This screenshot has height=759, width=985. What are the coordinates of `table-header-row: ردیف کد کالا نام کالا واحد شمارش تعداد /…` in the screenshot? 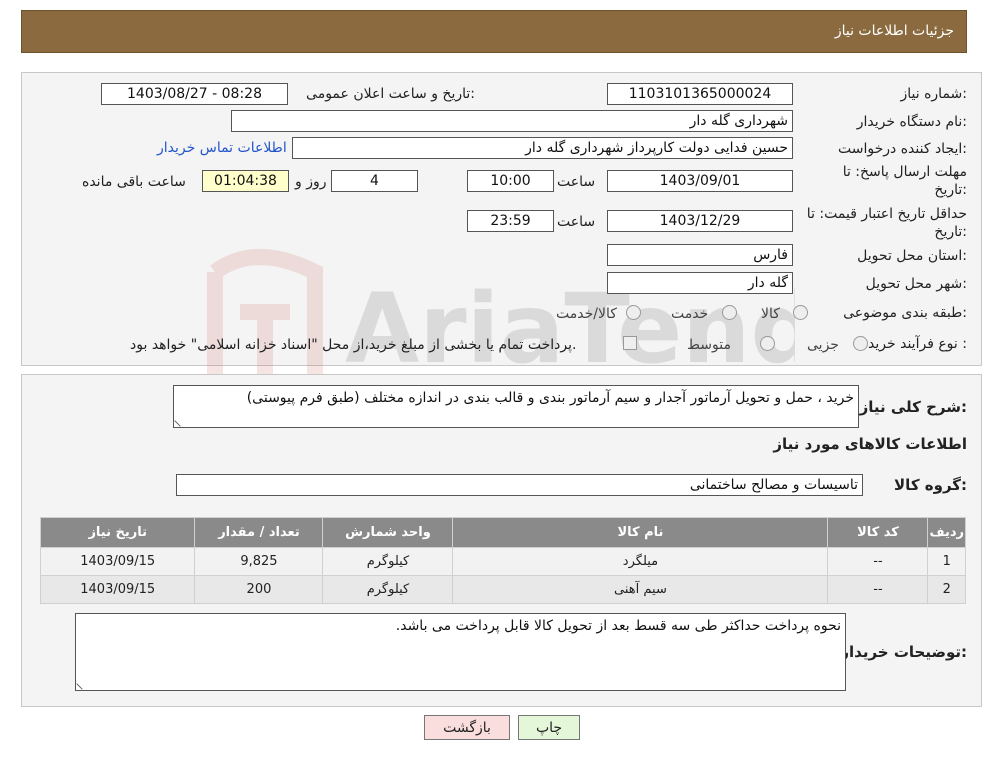 It's located at (502, 532).